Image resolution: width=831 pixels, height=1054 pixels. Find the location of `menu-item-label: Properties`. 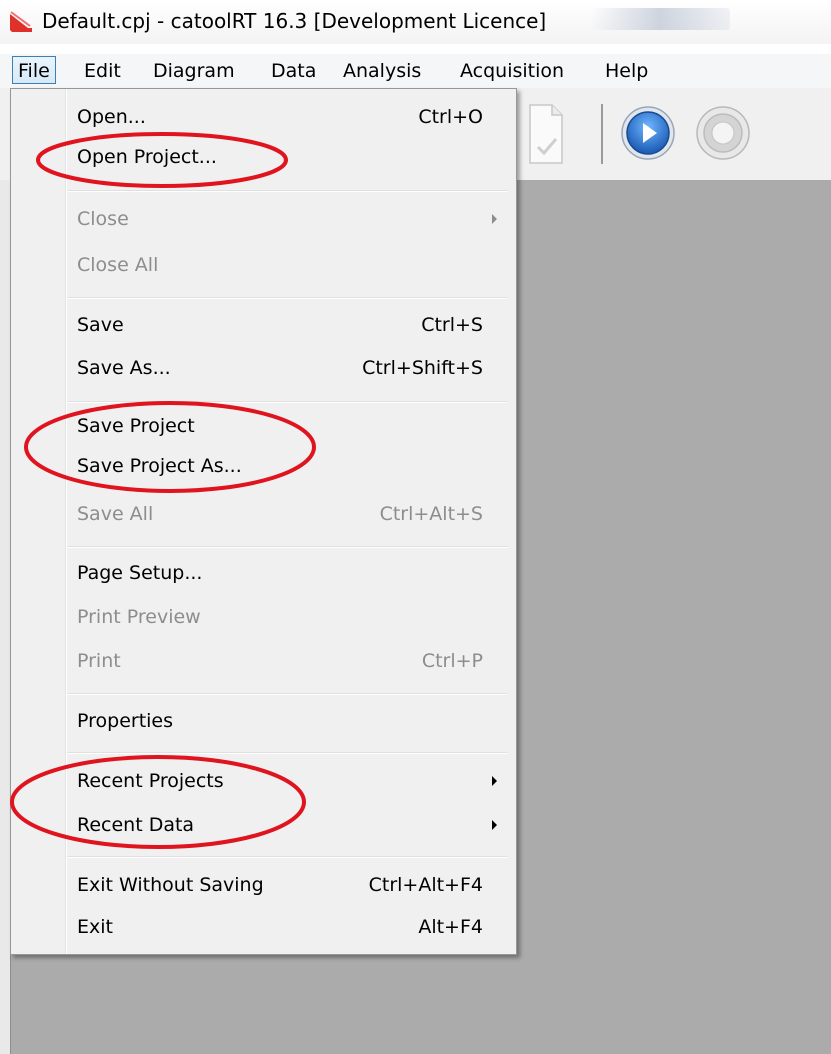

menu-item-label: Properties is located at coordinates (125, 721).